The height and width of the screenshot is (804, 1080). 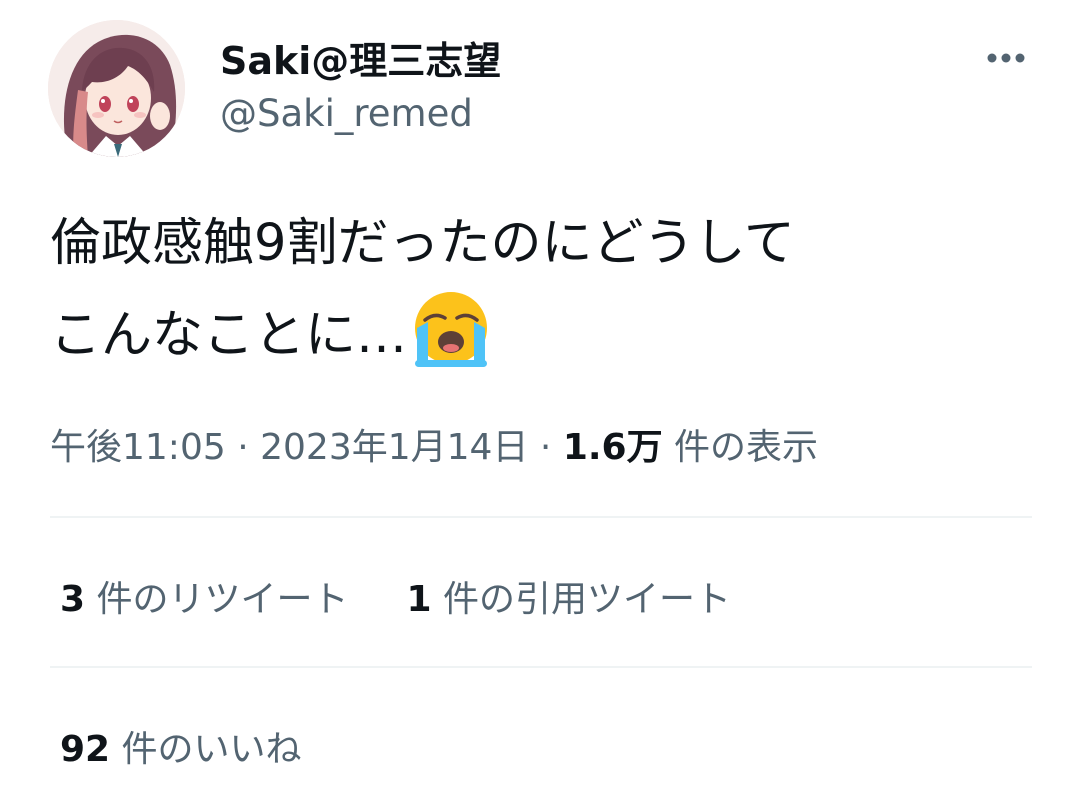 I want to click on tweet-text-line-1: 倫政感触9割だったのにどうして, so click(x=422, y=243).